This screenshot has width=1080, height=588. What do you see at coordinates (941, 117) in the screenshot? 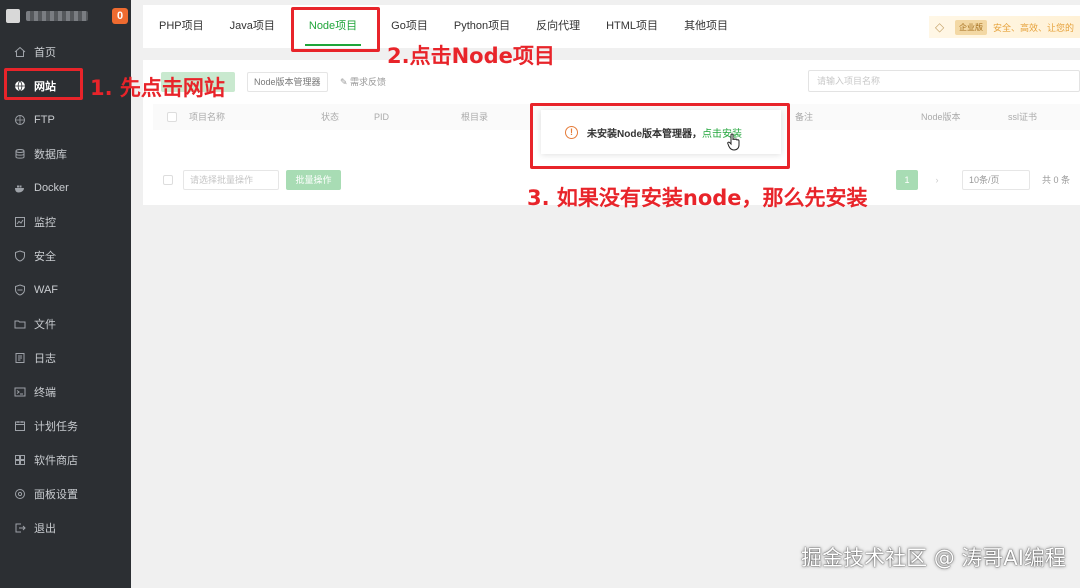
I see `col-node-version: Node版本` at bounding box center [941, 117].